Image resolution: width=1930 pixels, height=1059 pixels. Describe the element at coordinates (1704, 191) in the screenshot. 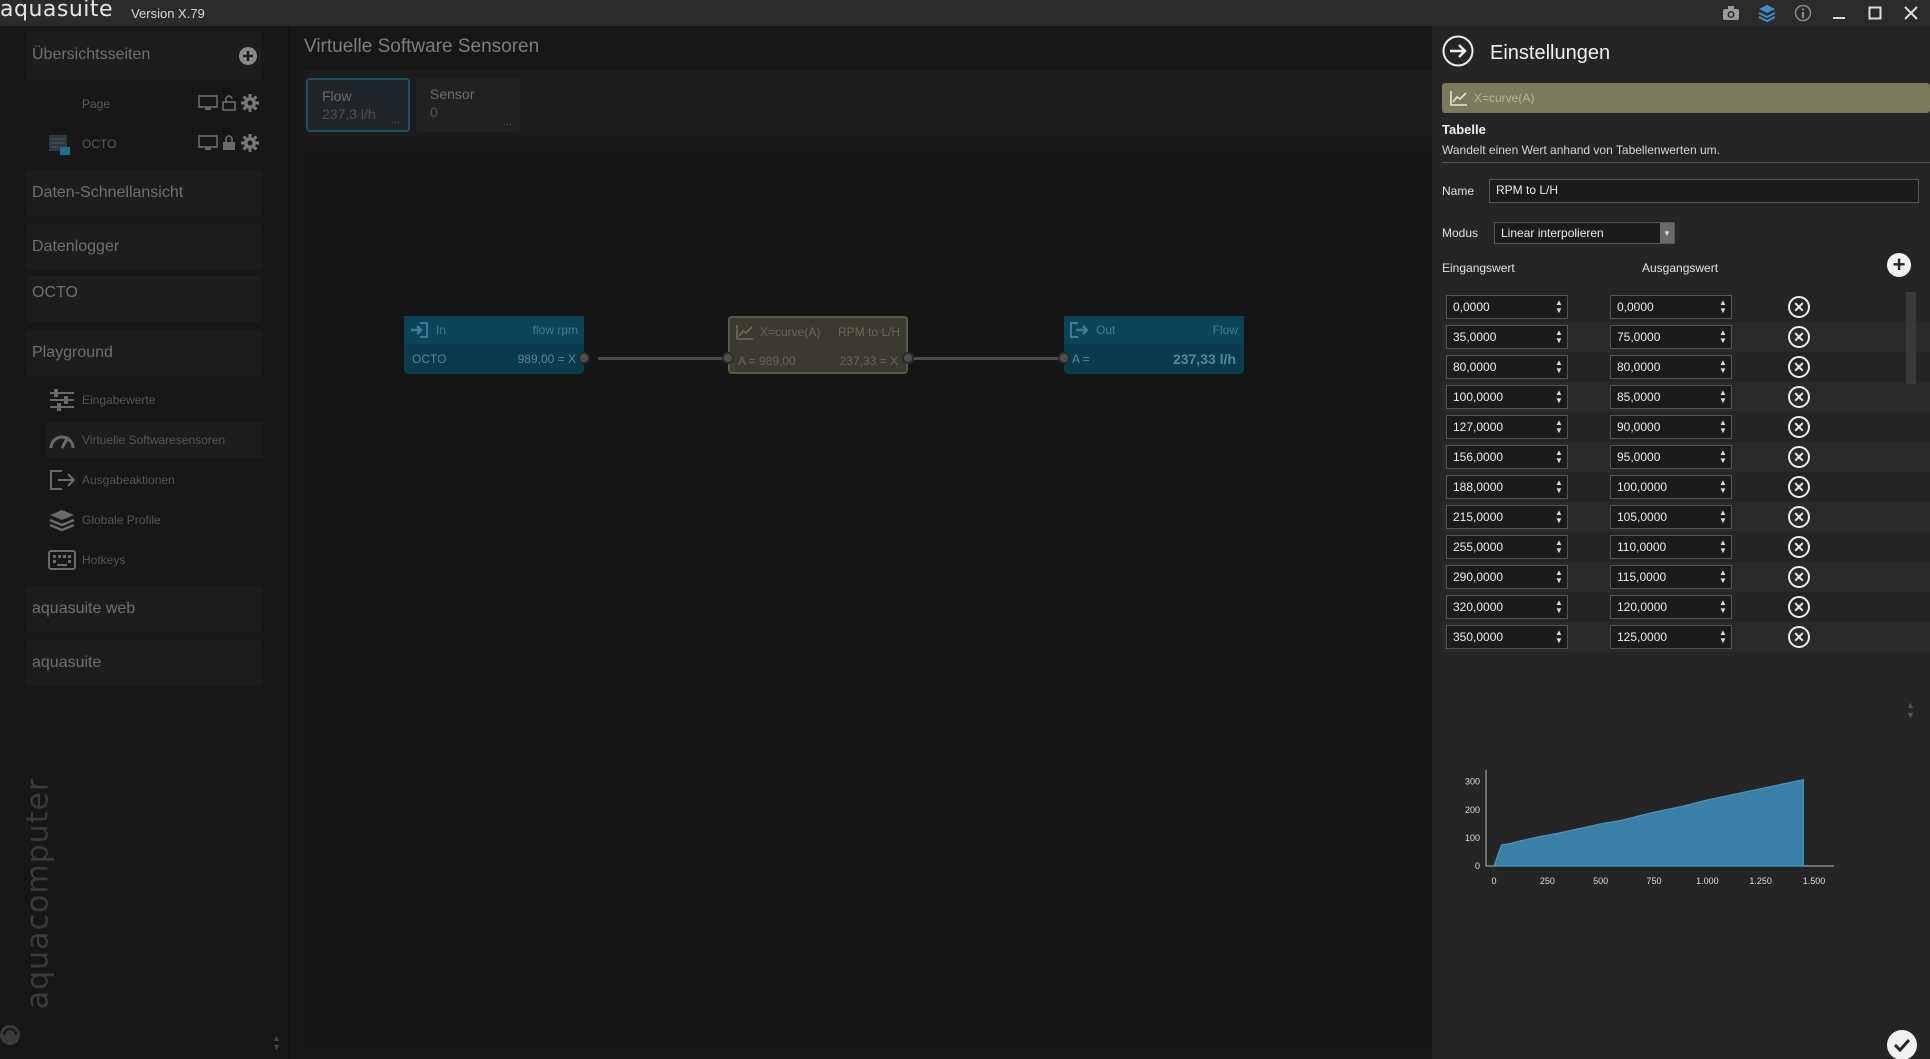

I see `name-field: RPM to L/H` at that location.